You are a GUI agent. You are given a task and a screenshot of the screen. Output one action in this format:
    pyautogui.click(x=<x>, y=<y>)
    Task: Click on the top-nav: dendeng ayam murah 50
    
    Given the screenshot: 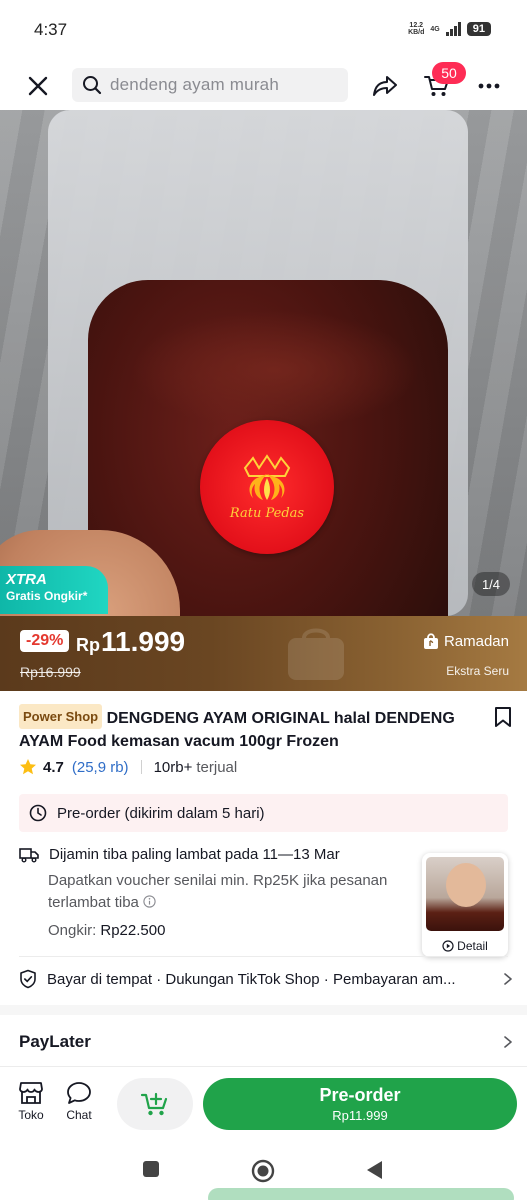 What is the action you would take?
    pyautogui.click(x=263, y=86)
    